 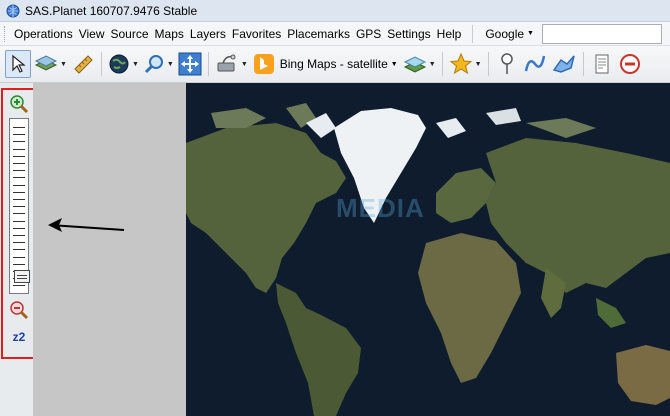 I want to click on menu-grip, so click(x=6, y=33).